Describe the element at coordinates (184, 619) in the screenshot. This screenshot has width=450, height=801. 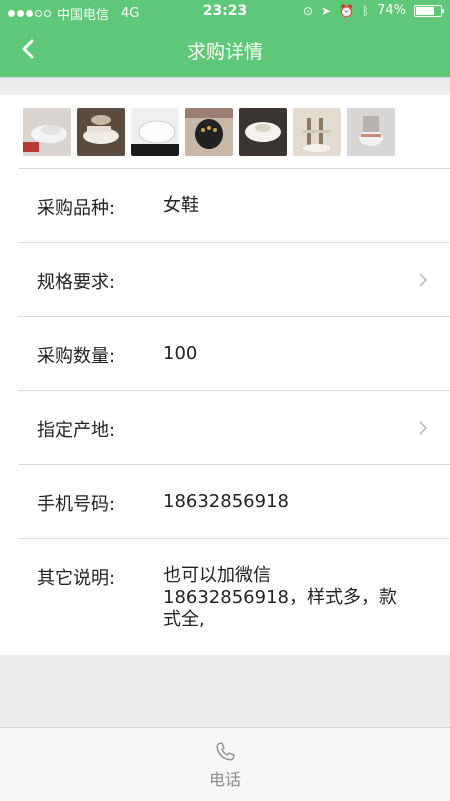
I see `notes-line-3: 式全,` at that location.